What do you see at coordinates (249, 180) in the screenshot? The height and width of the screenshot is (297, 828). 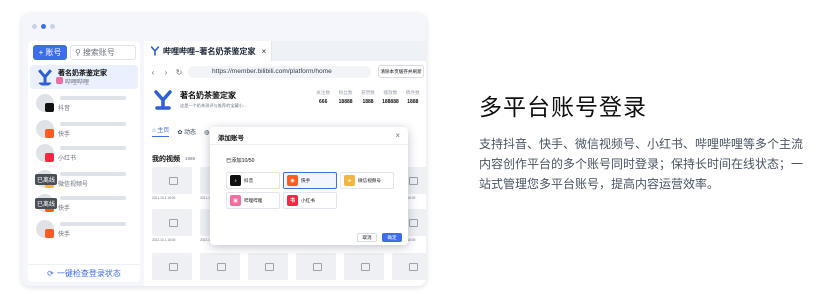 I see `platform-name: 抖音` at bounding box center [249, 180].